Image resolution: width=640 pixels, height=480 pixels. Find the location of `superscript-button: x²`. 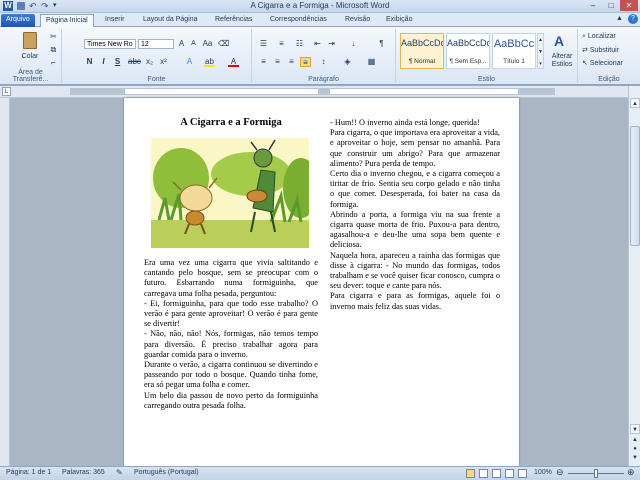

superscript-button: x² is located at coordinates (163, 62).